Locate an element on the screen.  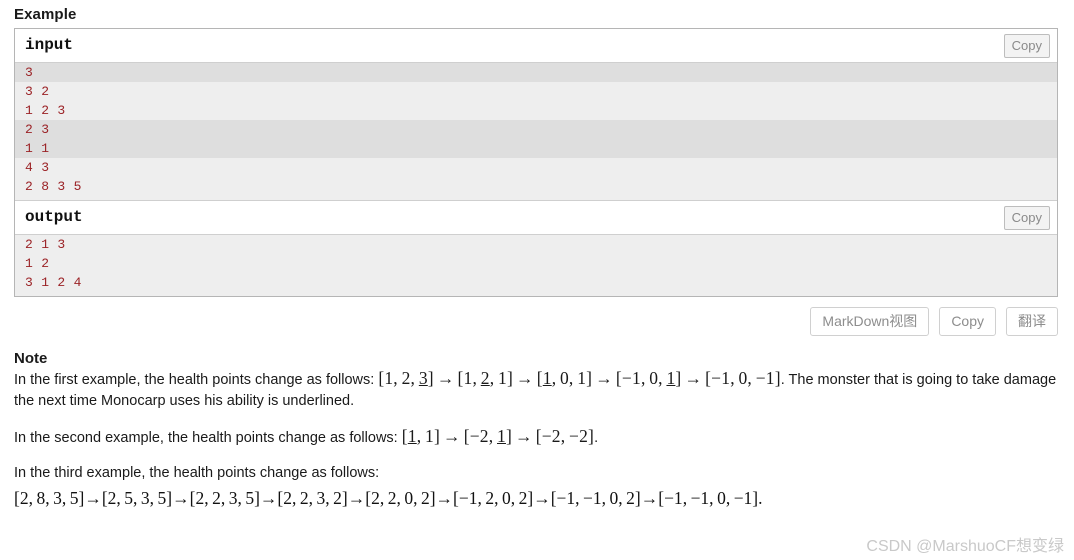
code-line: 1 1 is located at coordinates (536, 148).